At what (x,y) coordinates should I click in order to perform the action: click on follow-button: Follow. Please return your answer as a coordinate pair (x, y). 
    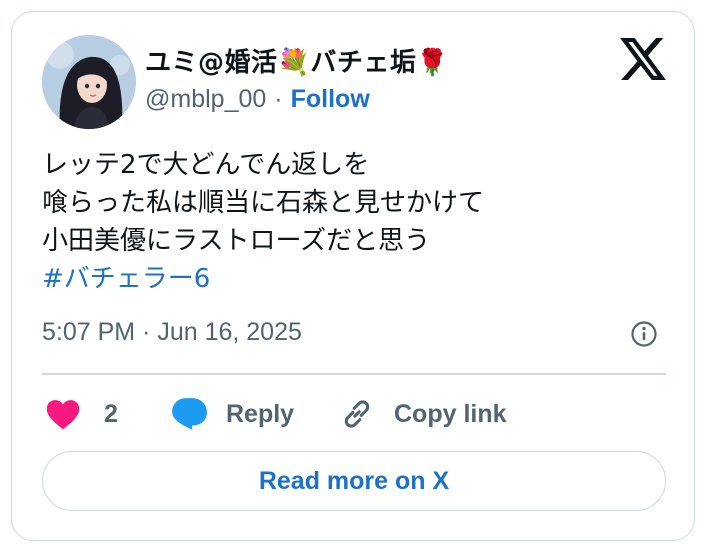
    Looking at the image, I should click on (330, 99).